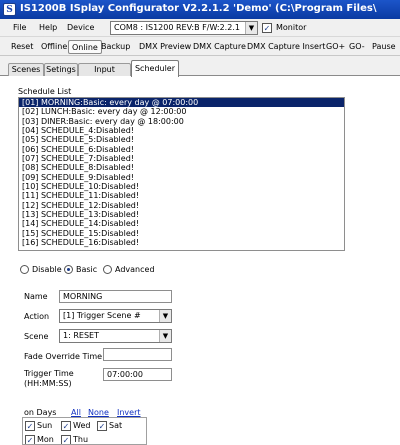  I want to click on list-item: [11] SCHEDULE_11:Disabled!, so click(181, 195).